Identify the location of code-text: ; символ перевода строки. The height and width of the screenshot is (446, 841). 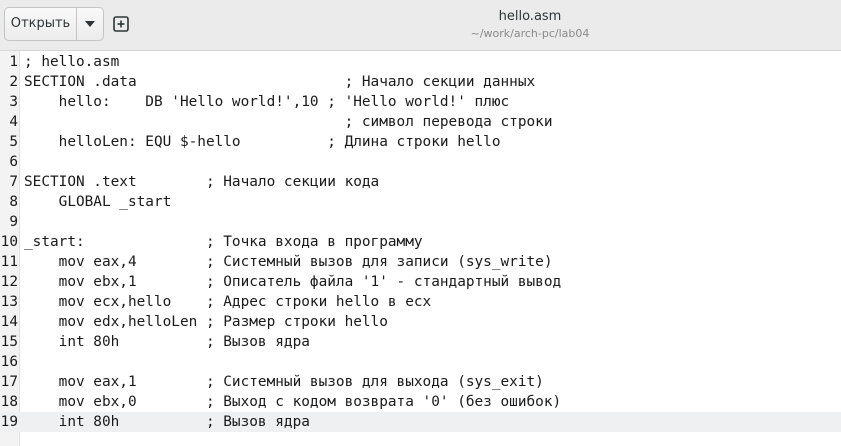
(288, 122).